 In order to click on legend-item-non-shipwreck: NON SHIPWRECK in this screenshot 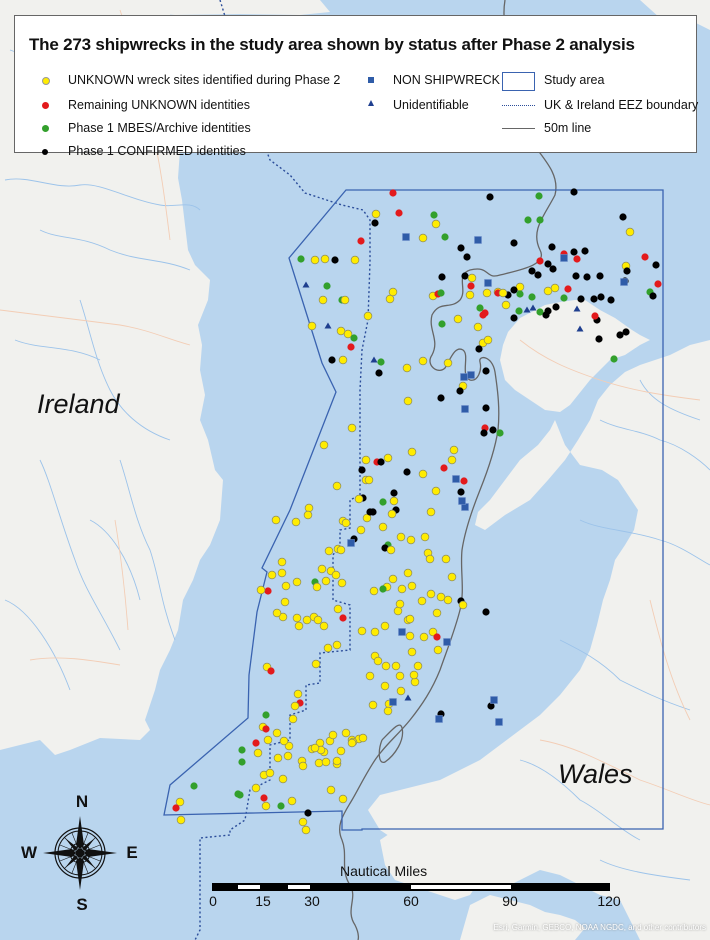, I will do `click(446, 80)`.